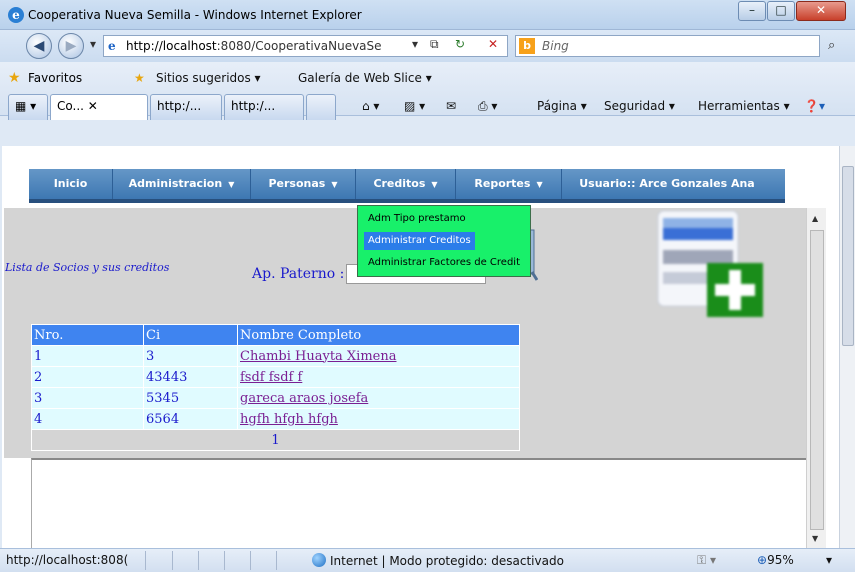 This screenshot has width=855, height=572. Describe the element at coordinates (190, 419) in the screenshot. I see `cell-ci: 6564` at that location.